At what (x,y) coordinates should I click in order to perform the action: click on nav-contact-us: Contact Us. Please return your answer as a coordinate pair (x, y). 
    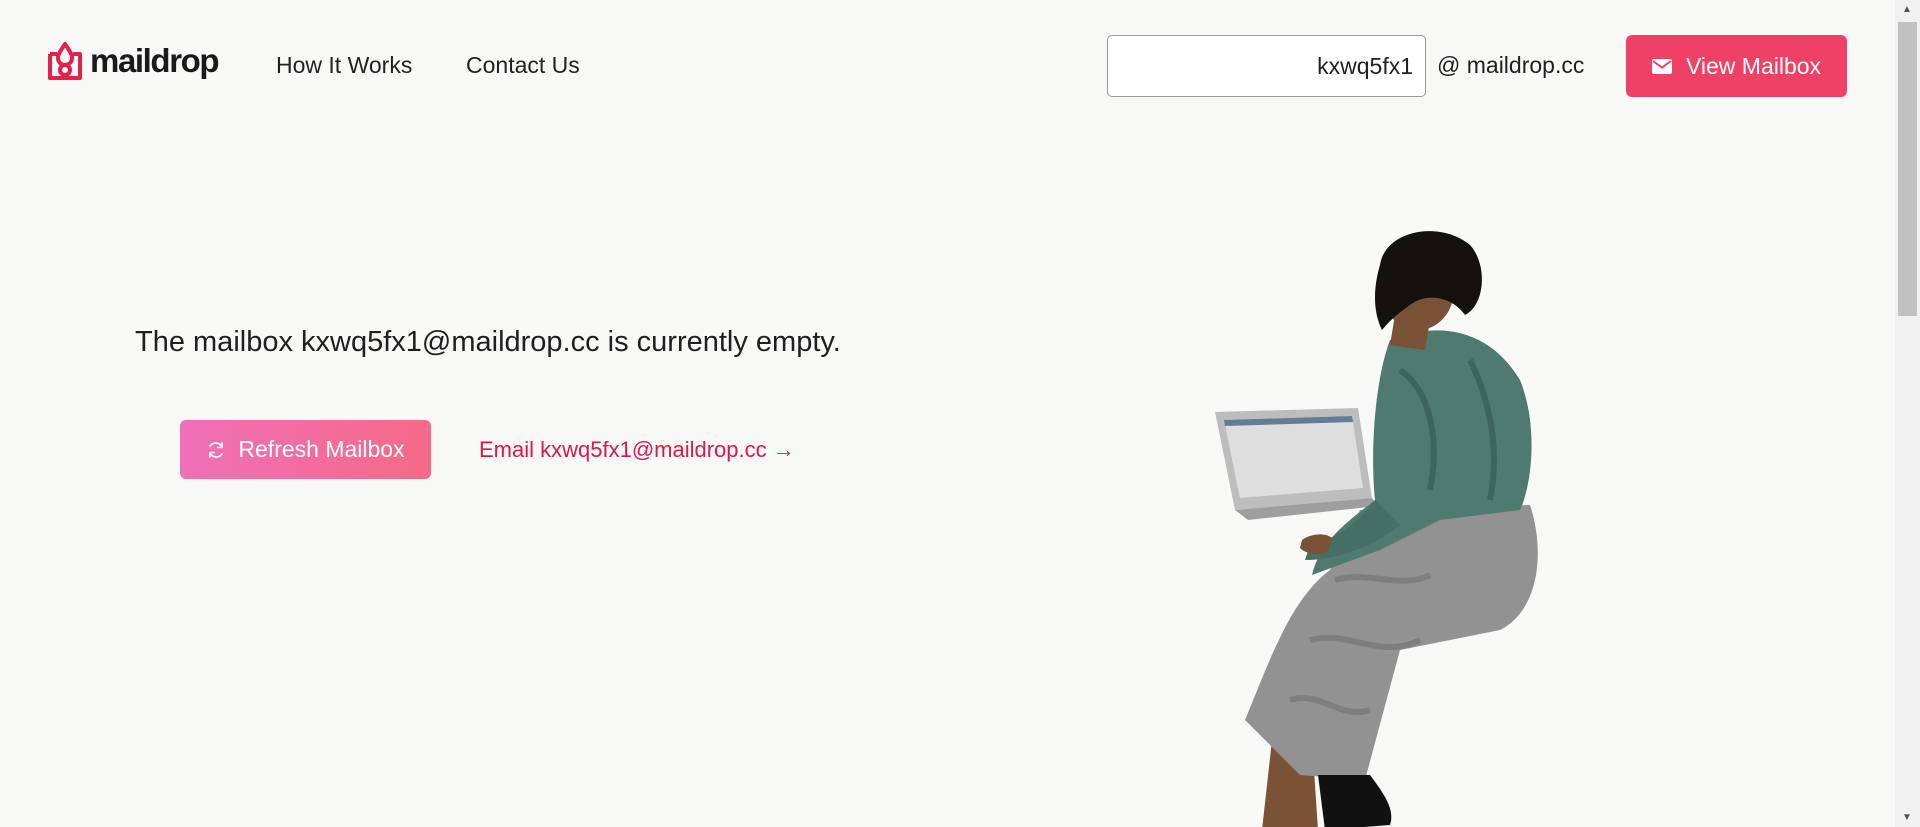
    Looking at the image, I should click on (523, 65).